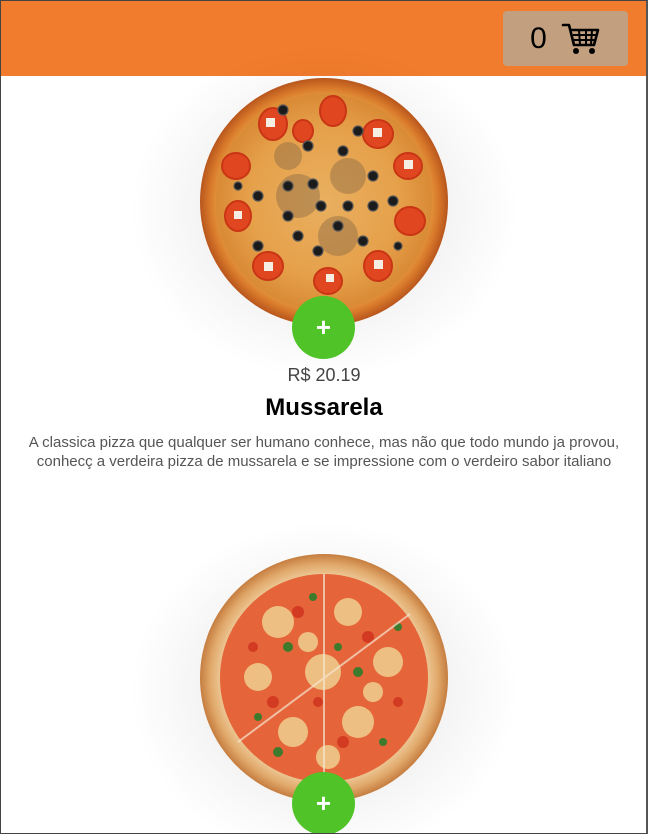 This screenshot has width=648, height=834. Describe the element at coordinates (324, 407) in the screenshot. I see `product-name: Mussarela` at that location.